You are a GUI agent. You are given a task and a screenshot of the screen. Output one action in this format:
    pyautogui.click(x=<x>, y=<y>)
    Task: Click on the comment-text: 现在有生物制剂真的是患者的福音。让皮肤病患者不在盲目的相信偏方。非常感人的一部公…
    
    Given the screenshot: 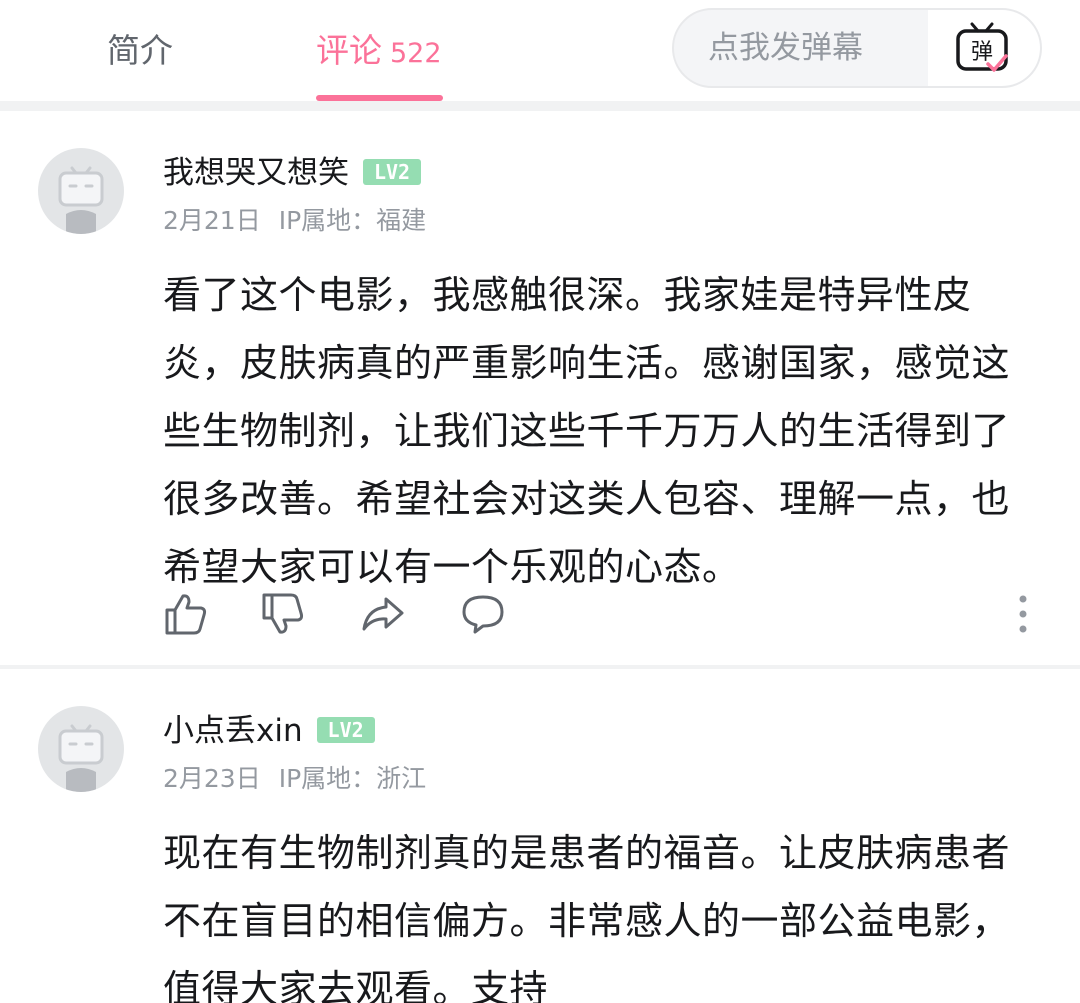 What is the action you would take?
    pyautogui.click(x=587, y=917)
    